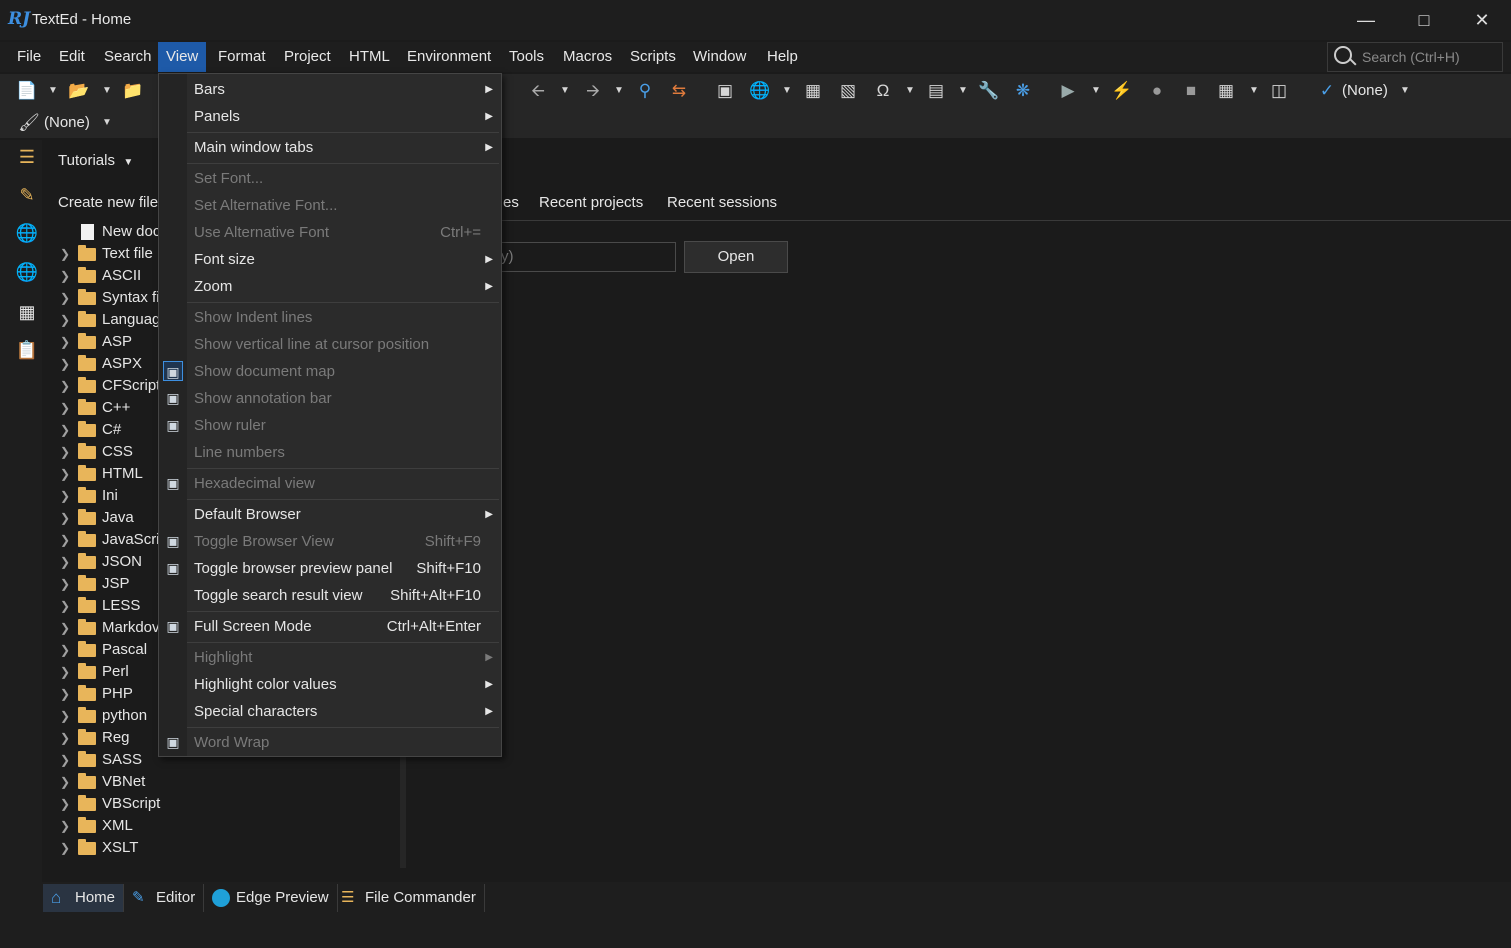 The width and height of the screenshot is (1511, 948). I want to click on menu-edit: Edit, so click(72, 57).